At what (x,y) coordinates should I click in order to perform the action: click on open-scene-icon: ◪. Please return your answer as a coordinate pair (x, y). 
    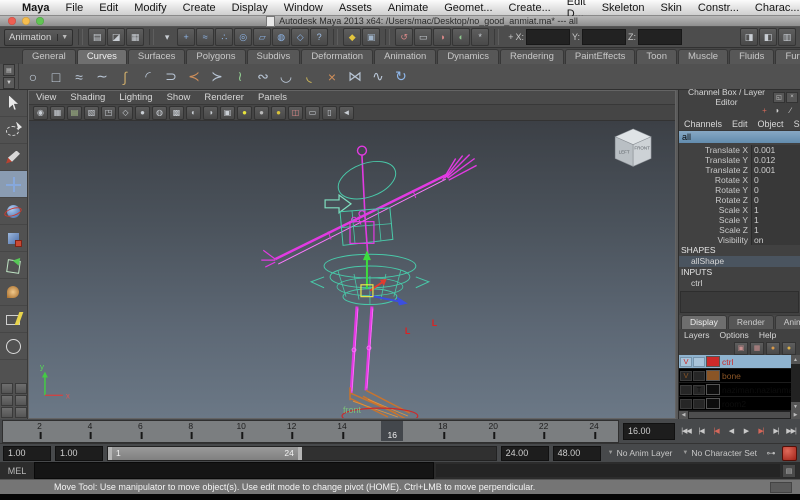
    Looking at the image, I should click on (116, 37).